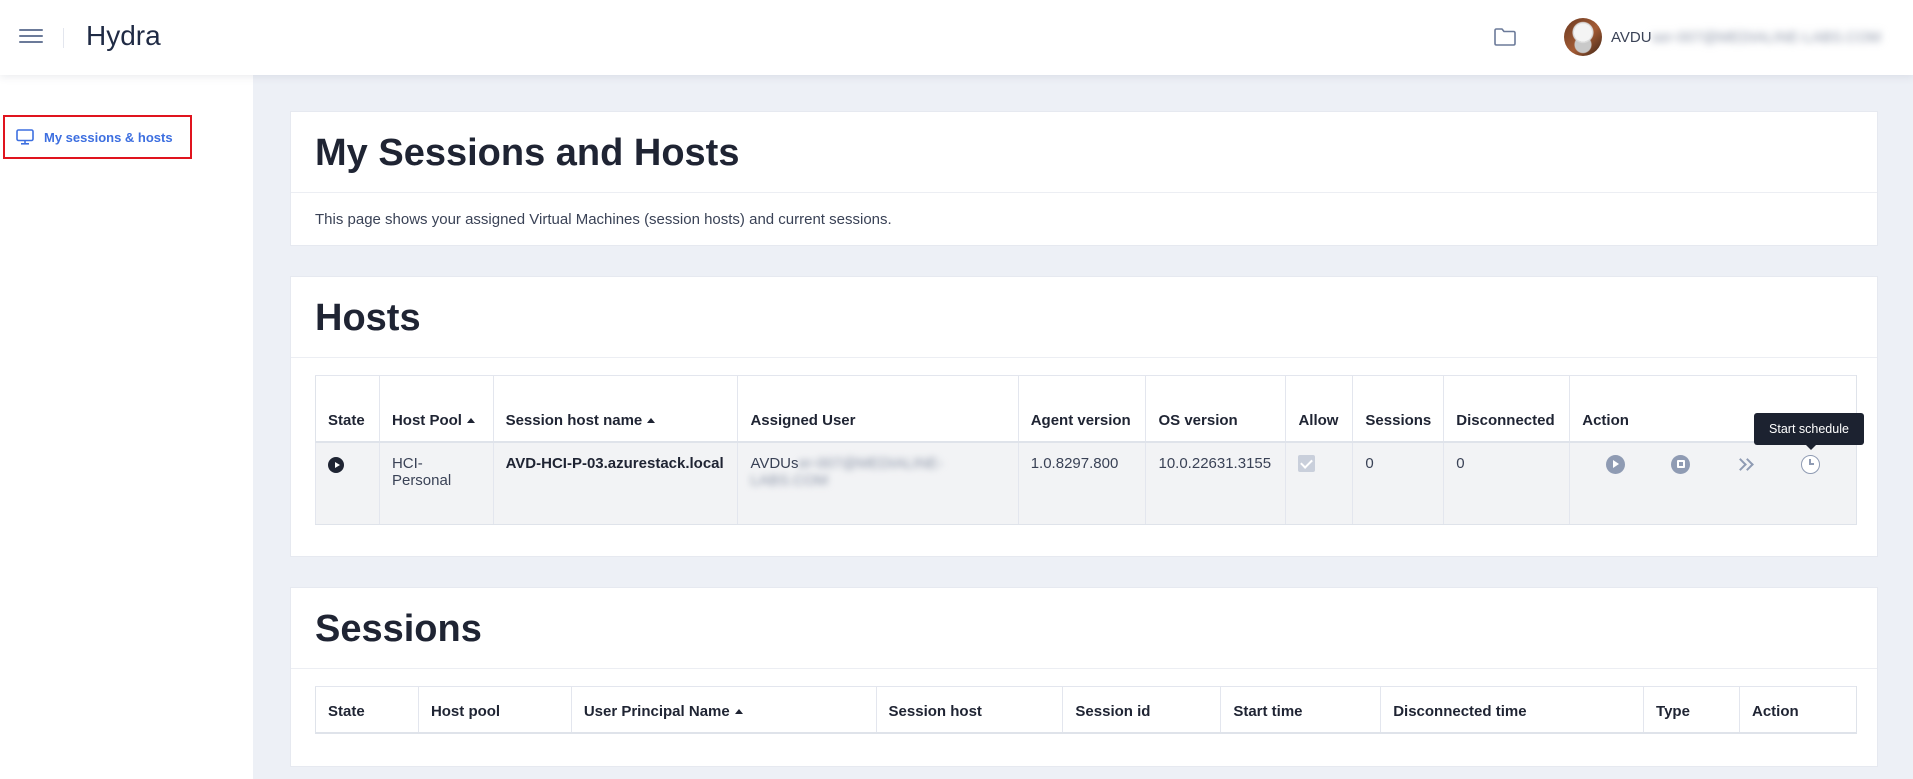  What do you see at coordinates (615, 409) in the screenshot?
I see `column-header-session-host-name: Session host name` at bounding box center [615, 409].